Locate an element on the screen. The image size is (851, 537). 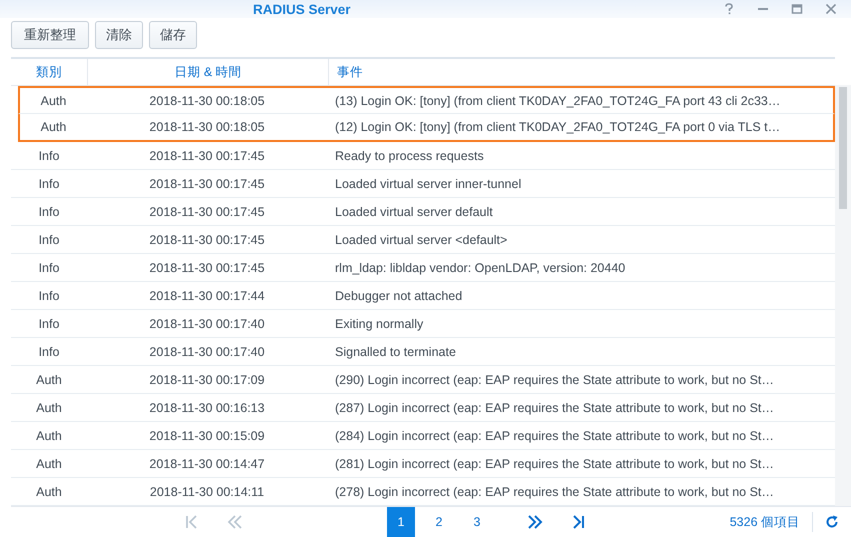
close-icon is located at coordinates (831, 9).